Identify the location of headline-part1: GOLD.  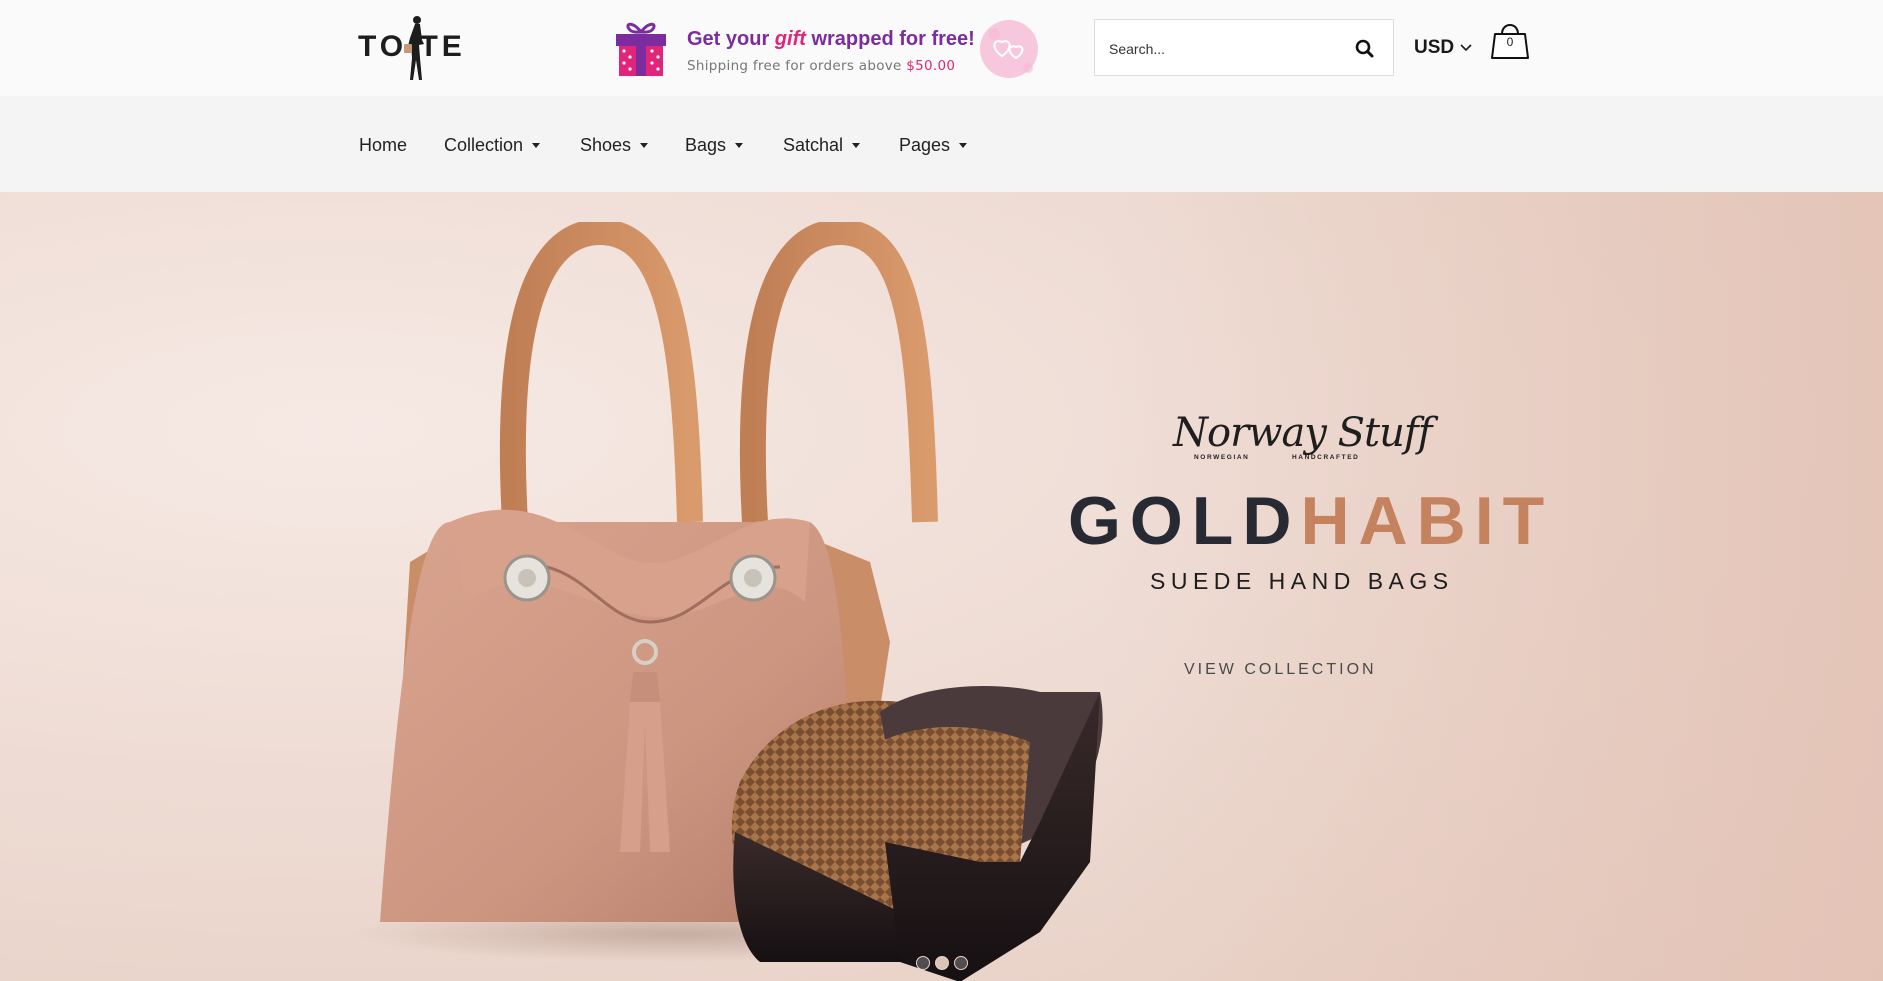
(1184, 521).